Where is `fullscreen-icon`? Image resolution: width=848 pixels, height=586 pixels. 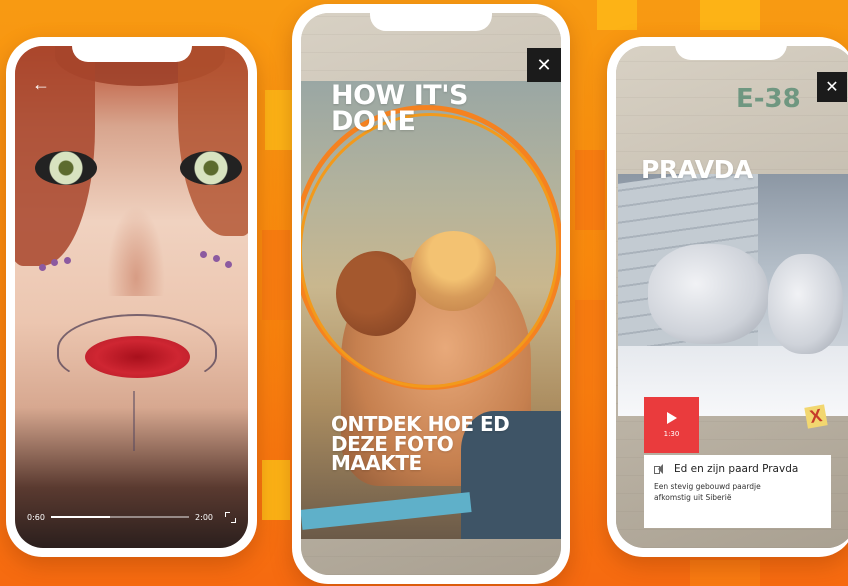 fullscreen-icon is located at coordinates (230, 517).